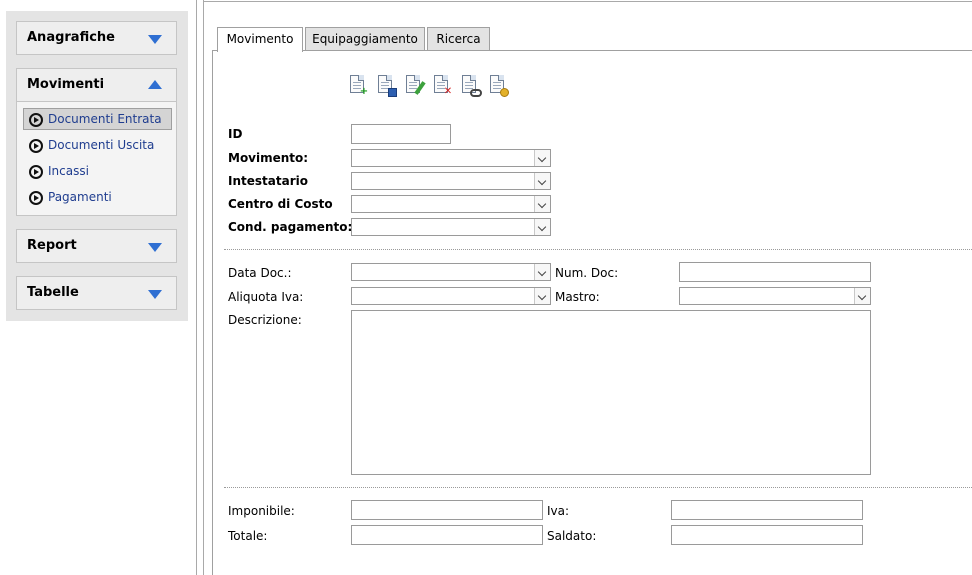 This screenshot has width=972, height=575. What do you see at coordinates (415, 86) in the screenshot?
I see `edit-document-icon` at bounding box center [415, 86].